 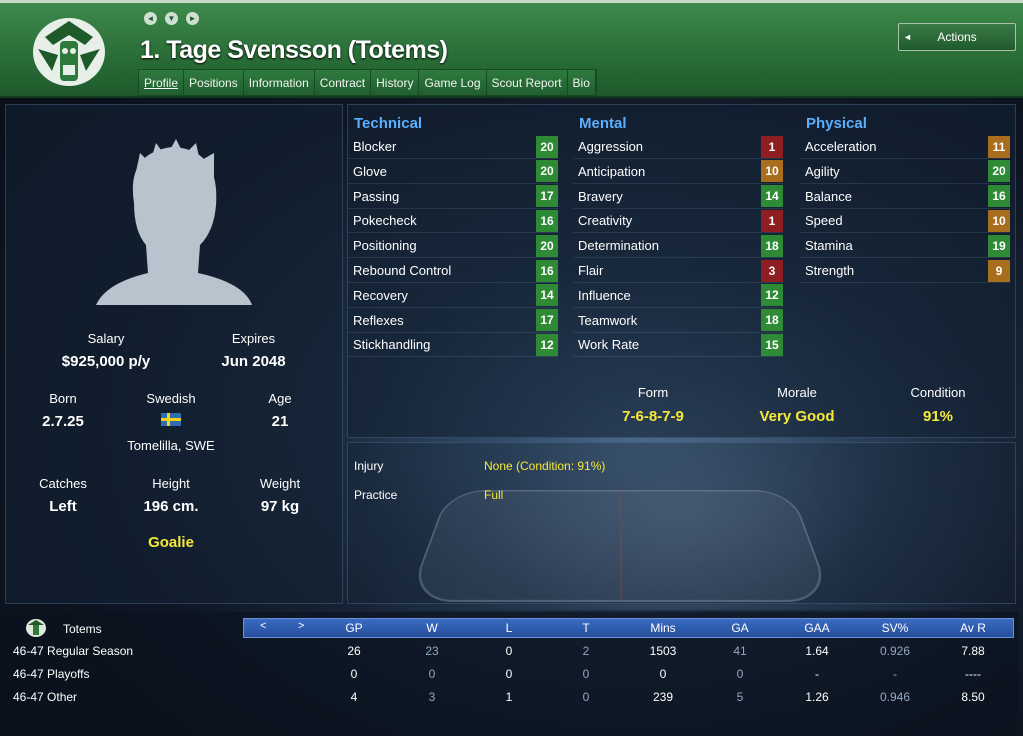 What do you see at coordinates (663, 628) in the screenshot?
I see `stats-column-header: Mins` at bounding box center [663, 628].